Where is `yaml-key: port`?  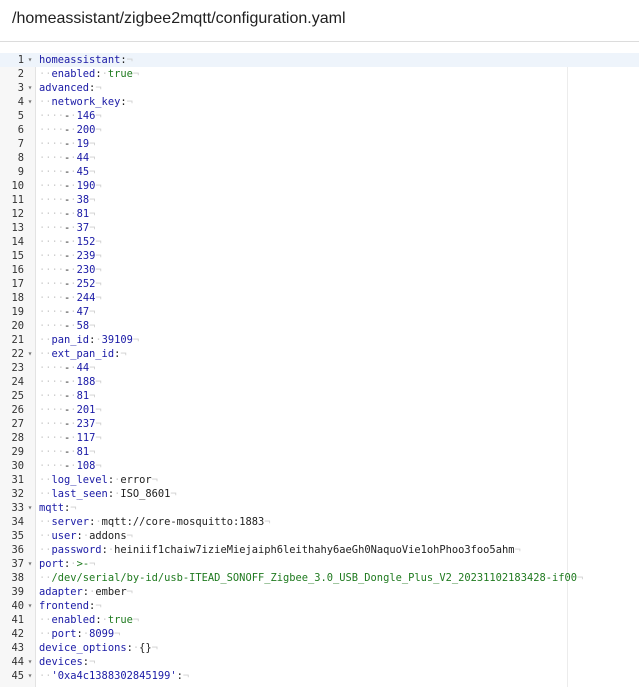 yaml-key: port is located at coordinates (52, 564).